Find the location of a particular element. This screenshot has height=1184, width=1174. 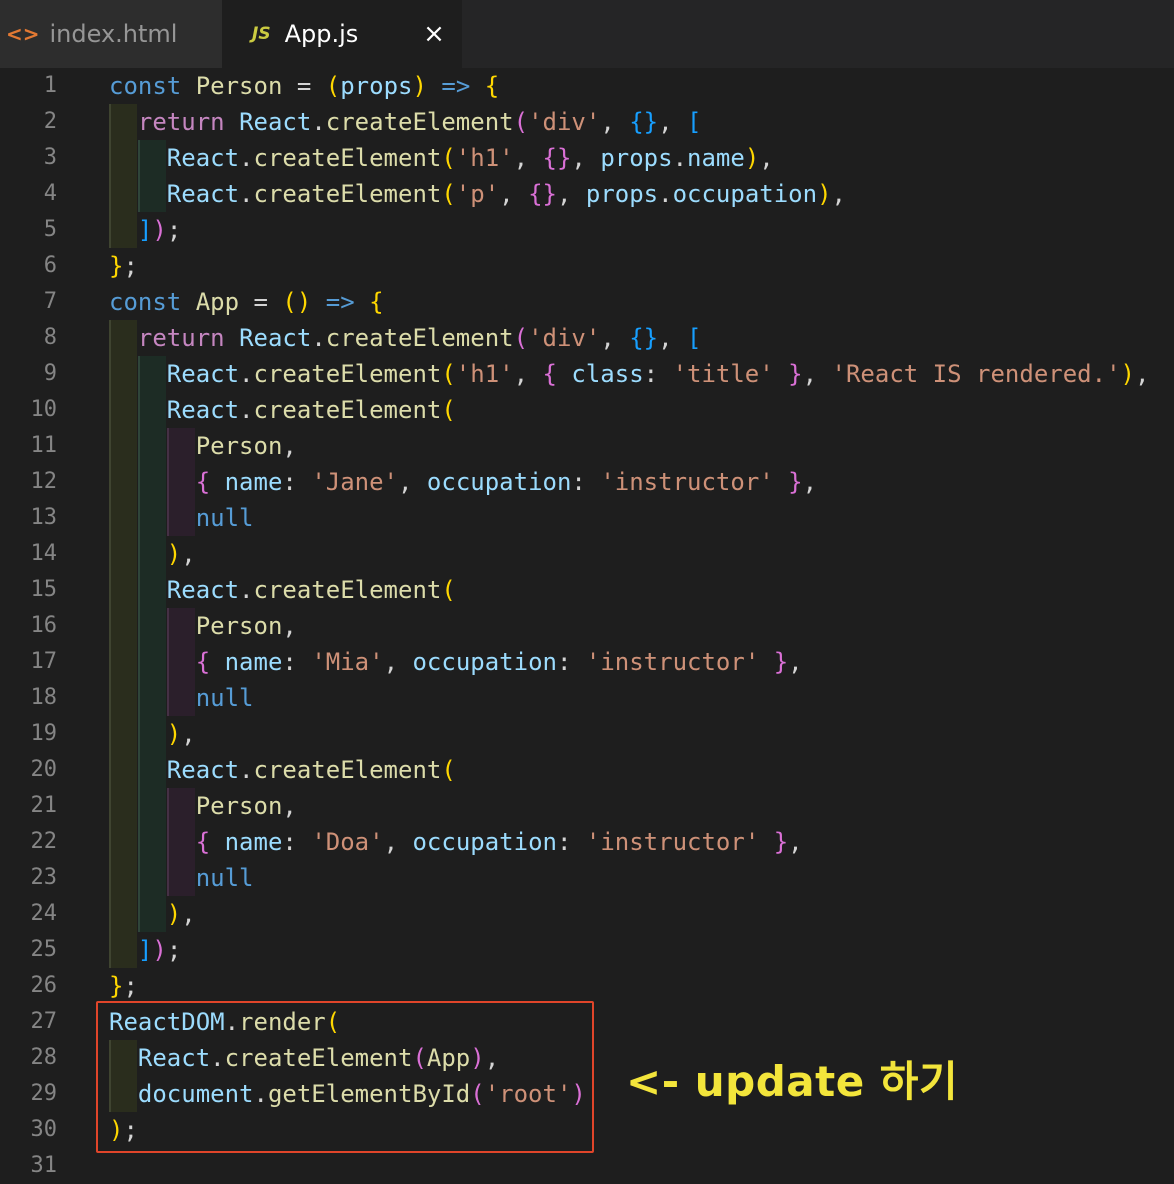

close-icon: × is located at coordinates (434, 34).